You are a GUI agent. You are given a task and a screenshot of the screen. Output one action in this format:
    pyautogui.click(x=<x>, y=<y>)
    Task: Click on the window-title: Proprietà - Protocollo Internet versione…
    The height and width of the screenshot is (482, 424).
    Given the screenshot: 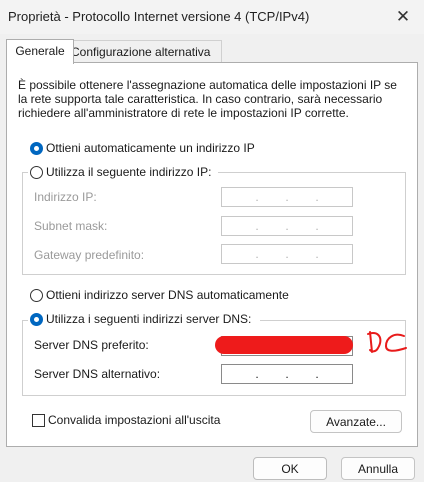 What is the action you would take?
    pyautogui.click(x=159, y=16)
    